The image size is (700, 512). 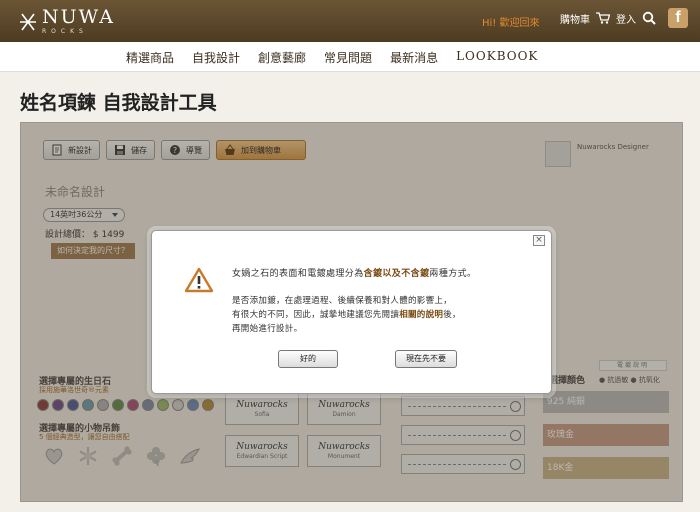 What do you see at coordinates (28, 22) in the screenshot?
I see `logo-mark-icon` at bounding box center [28, 22].